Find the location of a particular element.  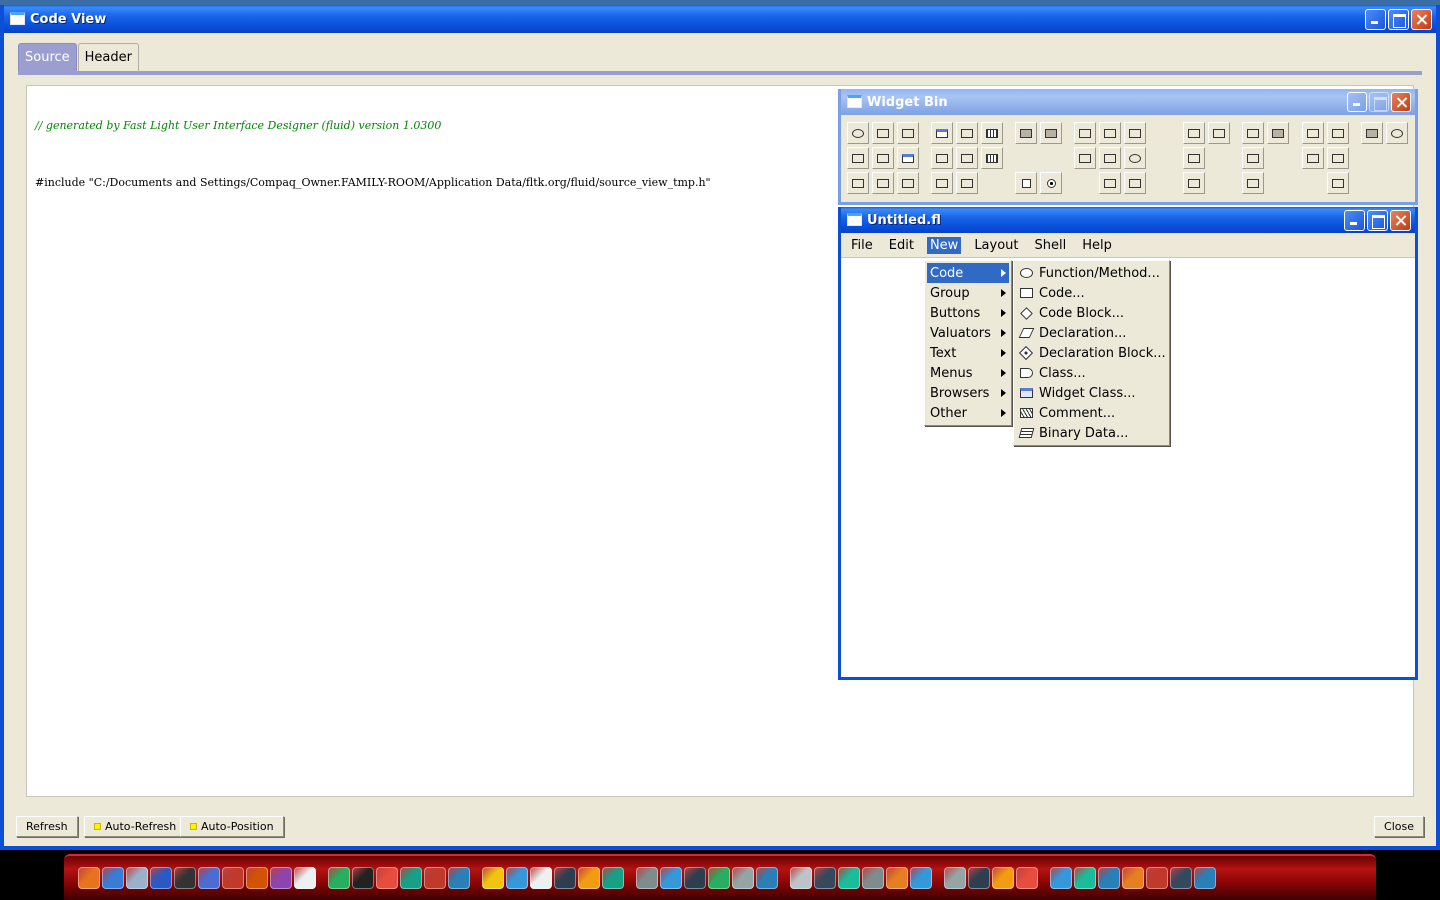

menu-help: Help is located at coordinates (1097, 245).